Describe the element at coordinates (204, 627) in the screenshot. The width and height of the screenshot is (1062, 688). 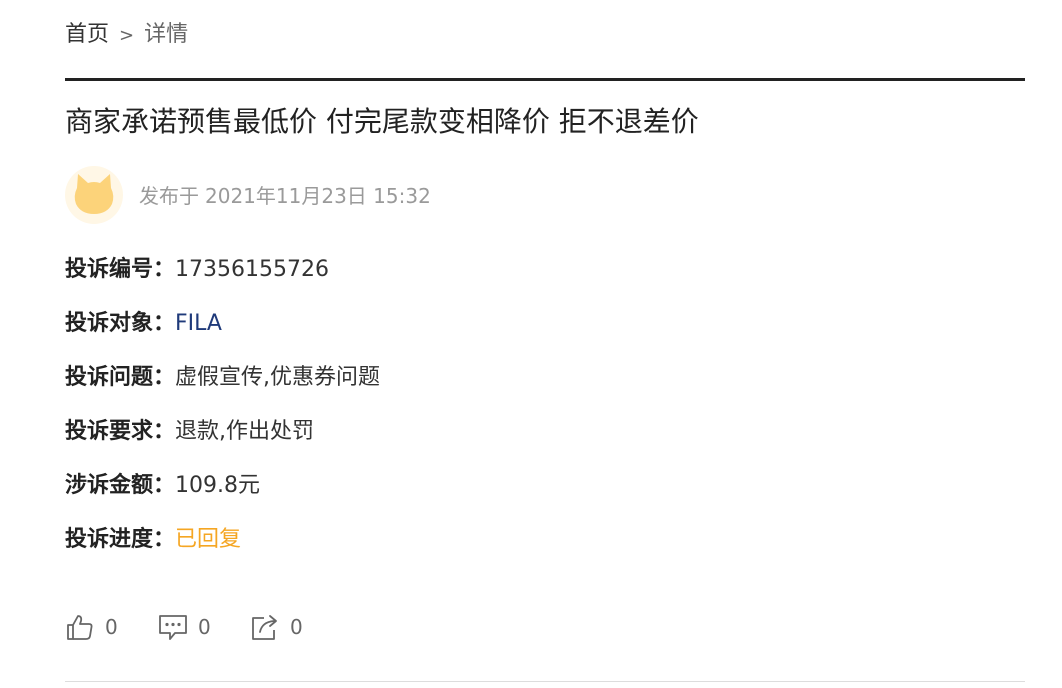
I see `comment-count: 0` at that location.